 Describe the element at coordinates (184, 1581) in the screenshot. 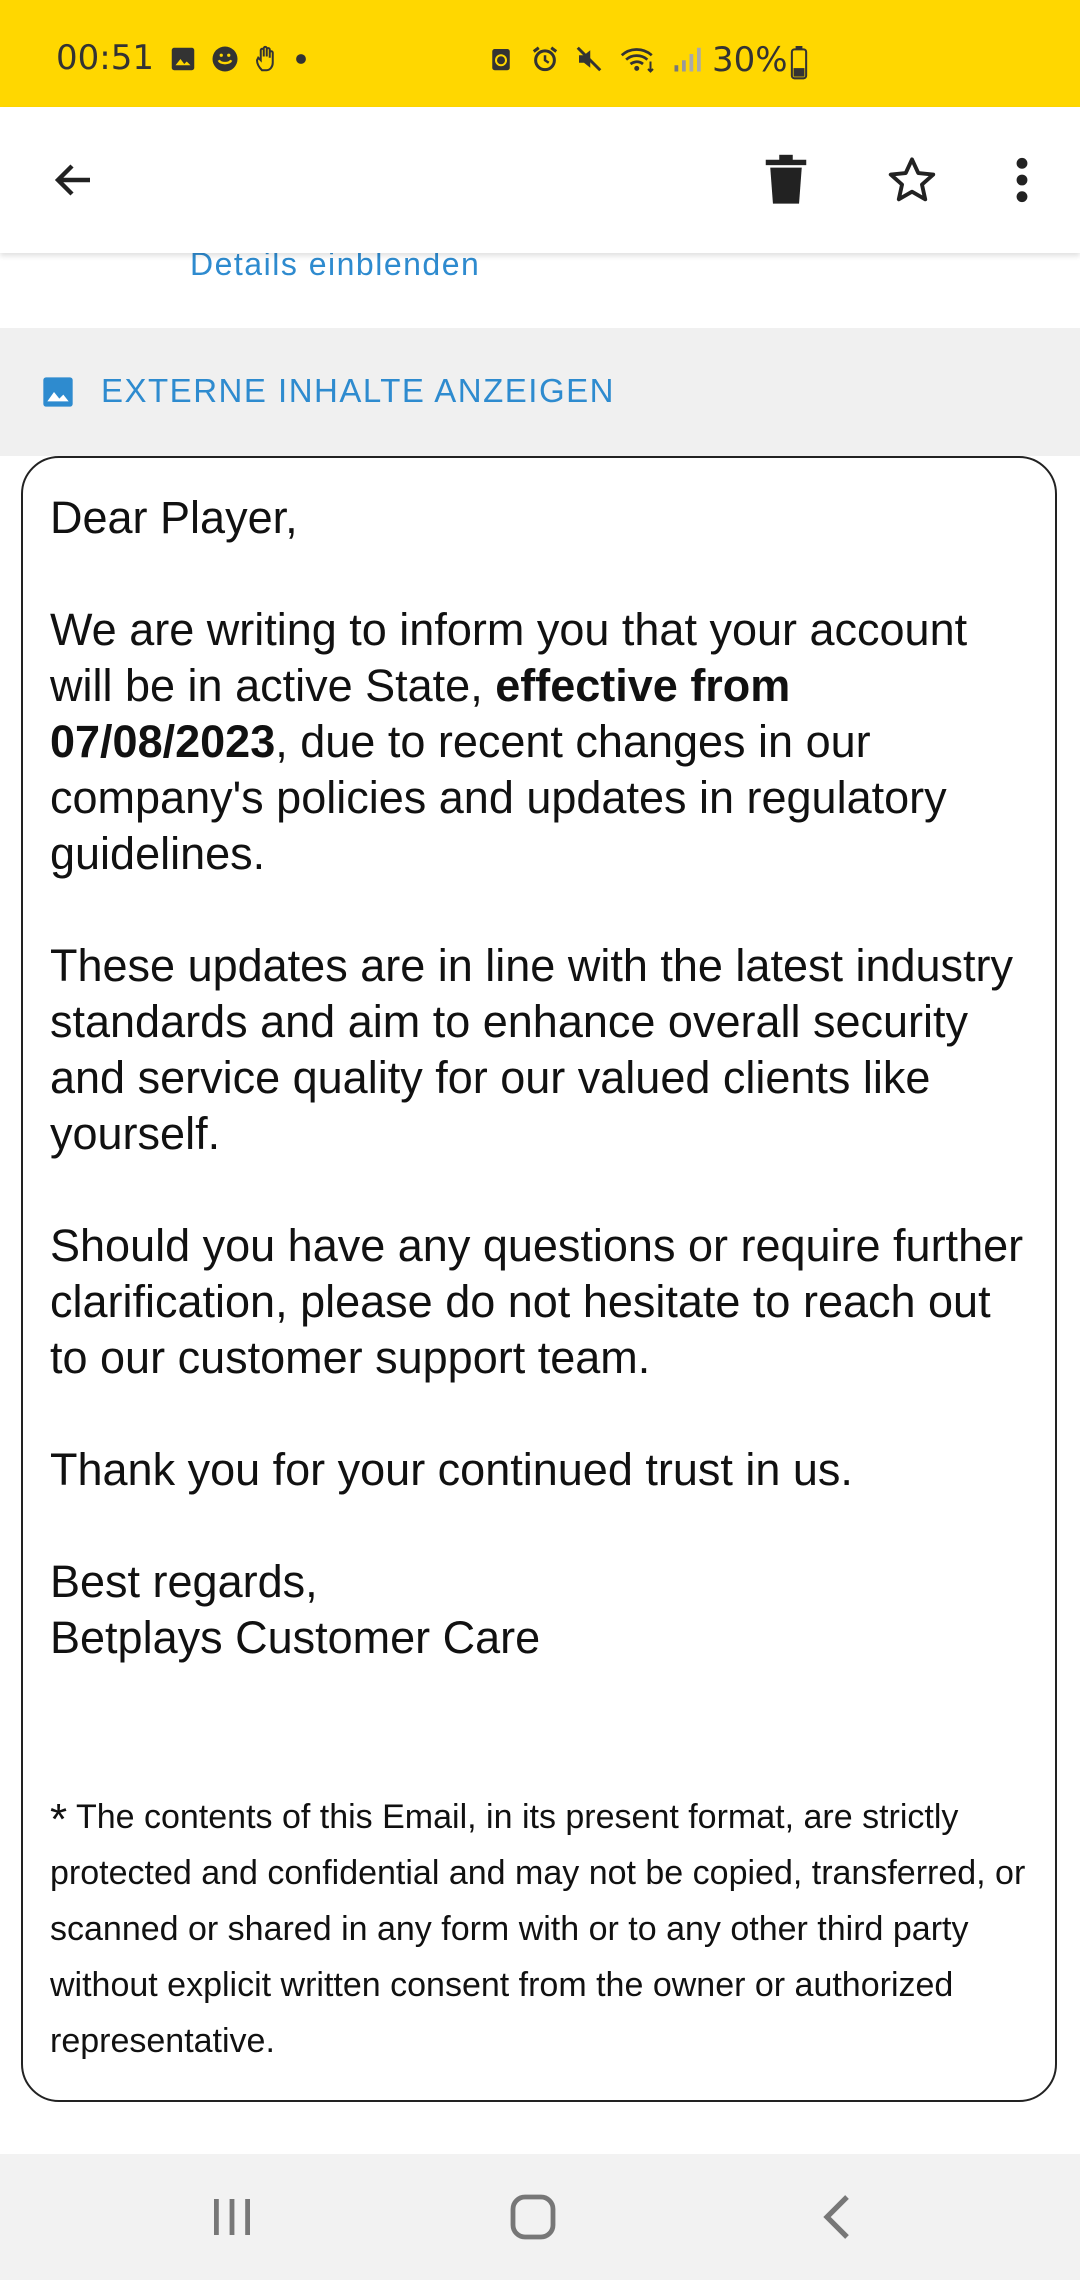

I see `email-closing: Best regards,` at that location.